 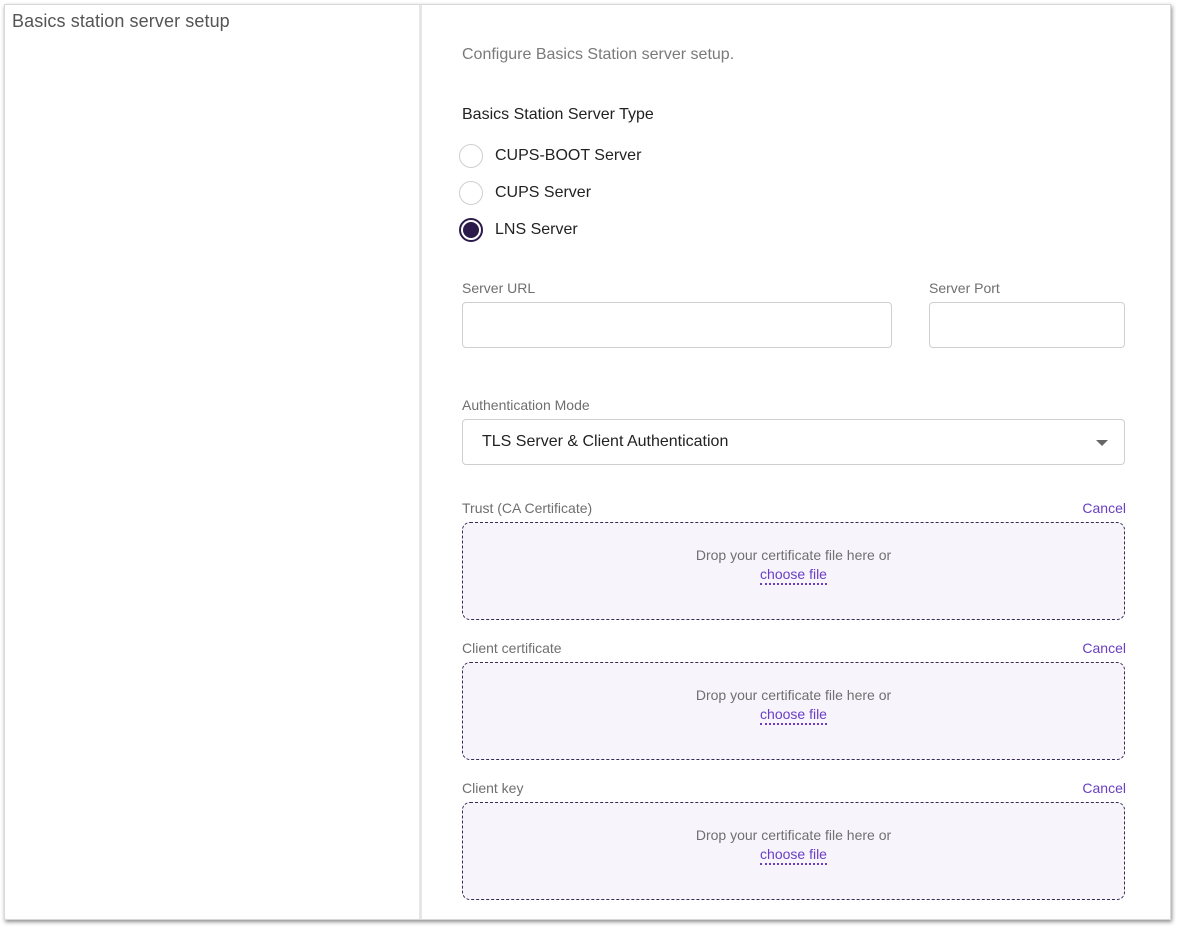 I want to click on client-certificate-label: Client certificate, so click(x=512, y=648).